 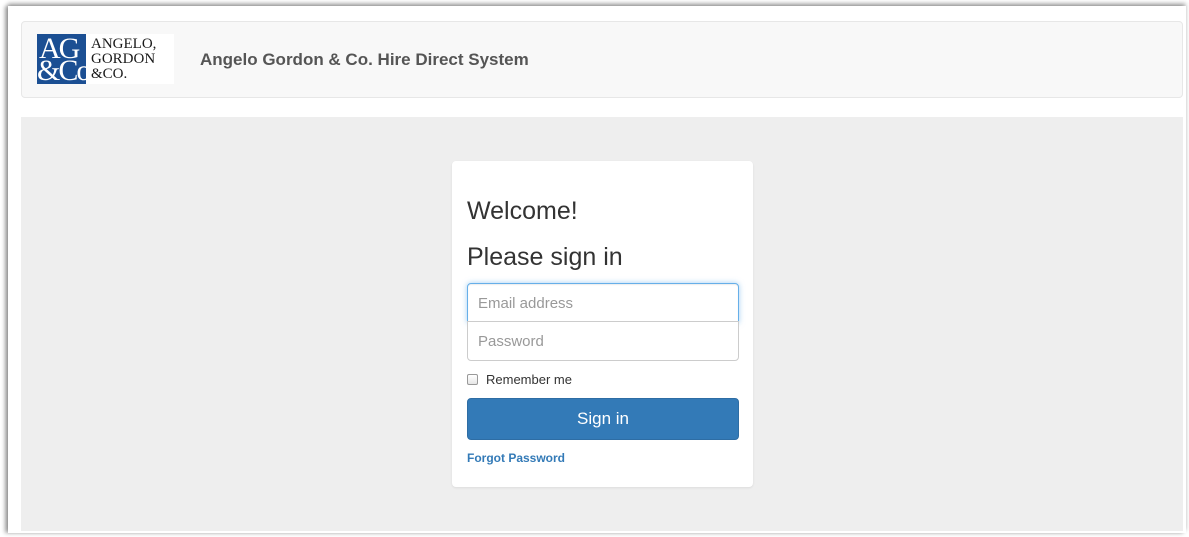 I want to click on logo-wordmark: ANGELO, GORDON &CO., so click(x=130, y=59).